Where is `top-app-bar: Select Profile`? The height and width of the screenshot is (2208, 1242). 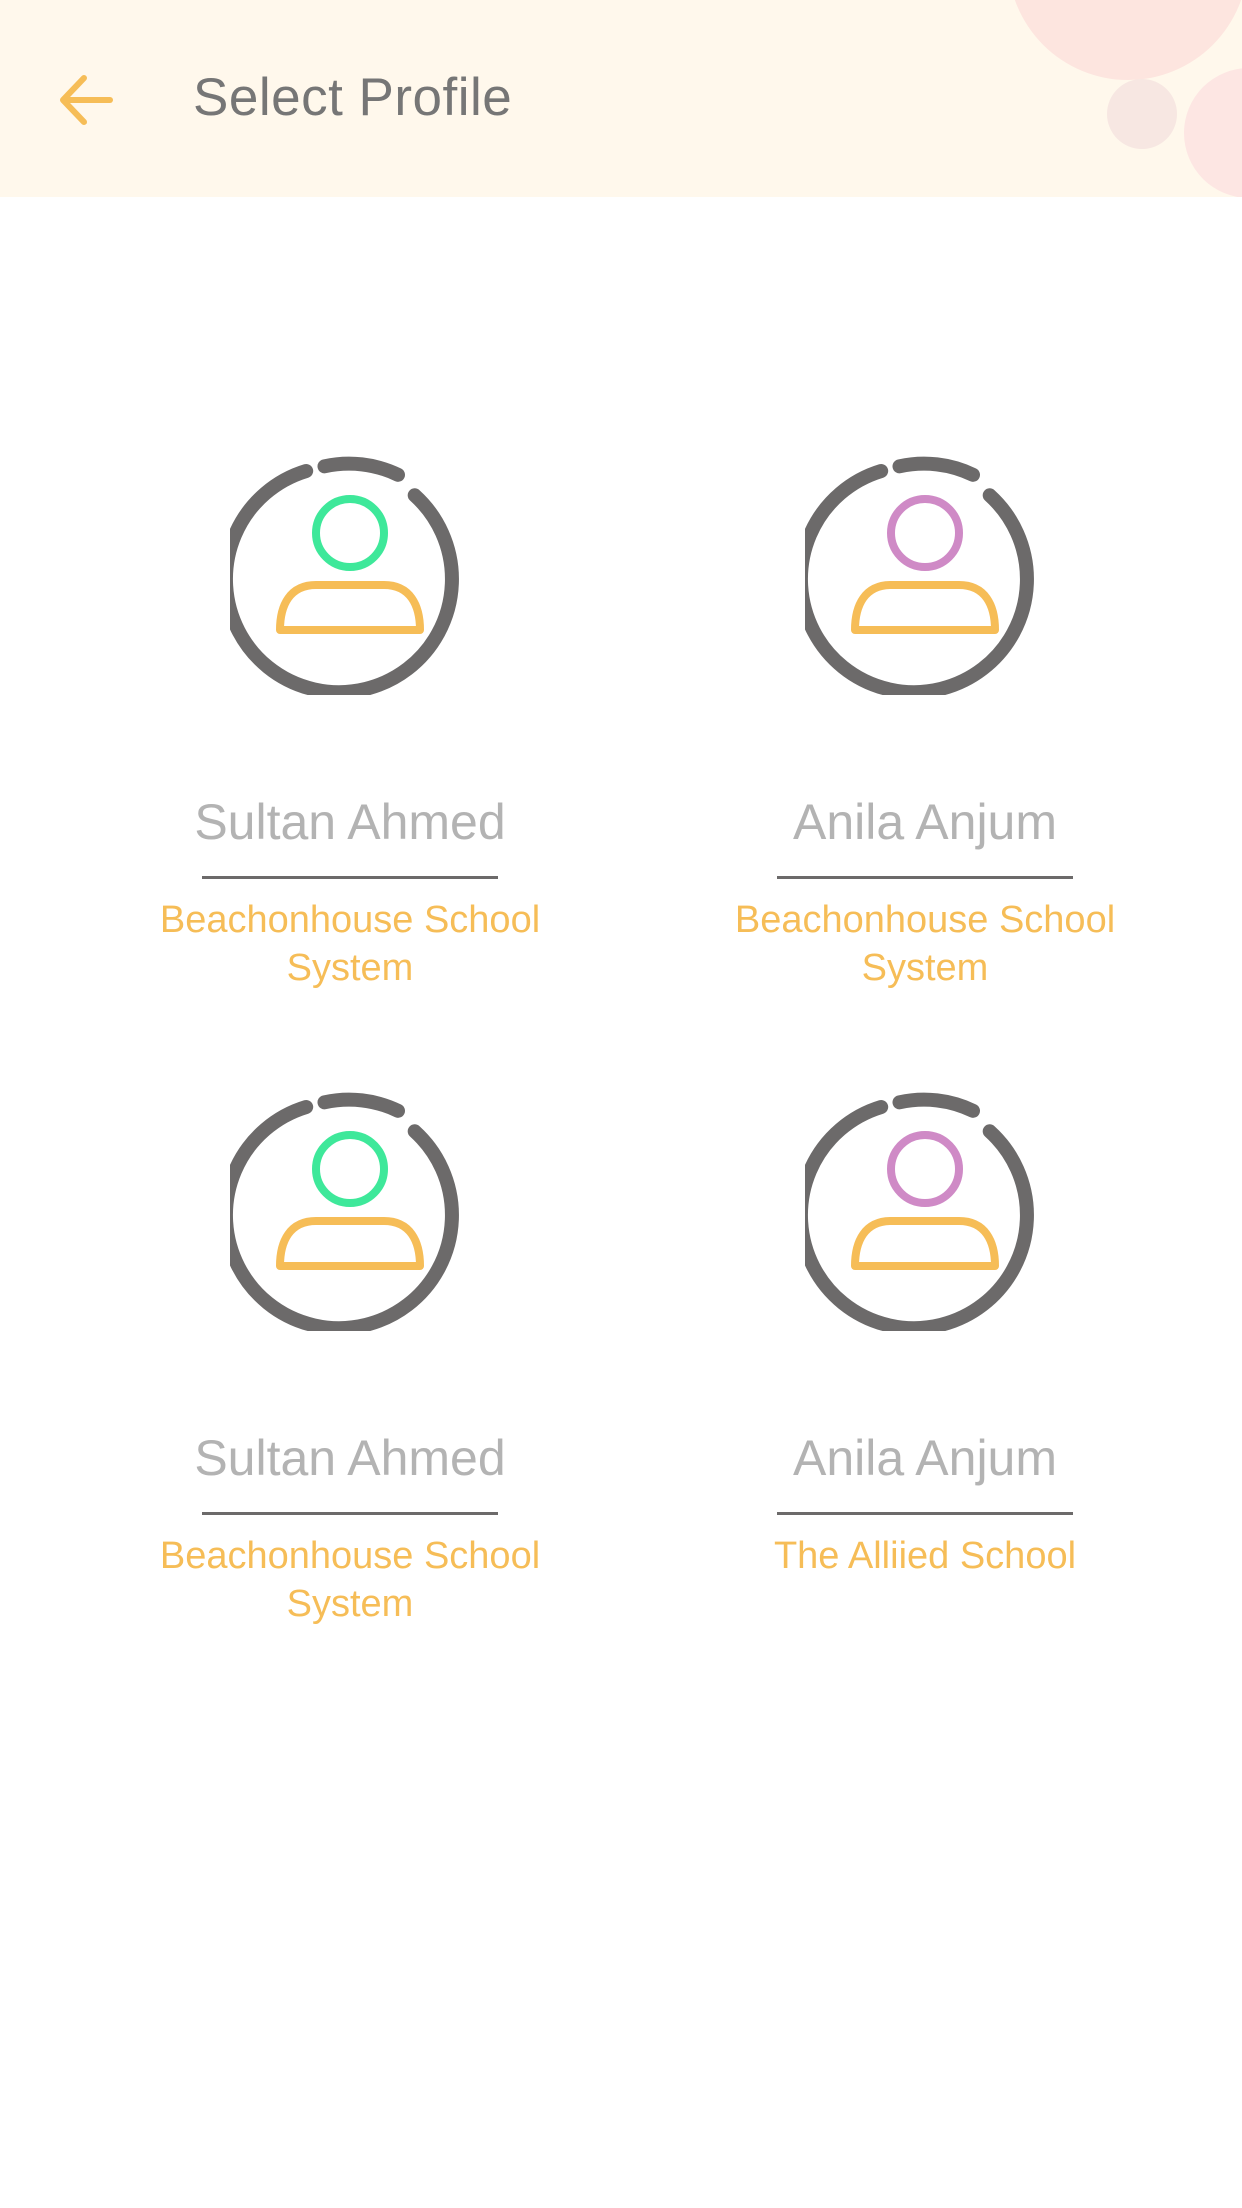 top-app-bar: Select Profile is located at coordinates (621, 98).